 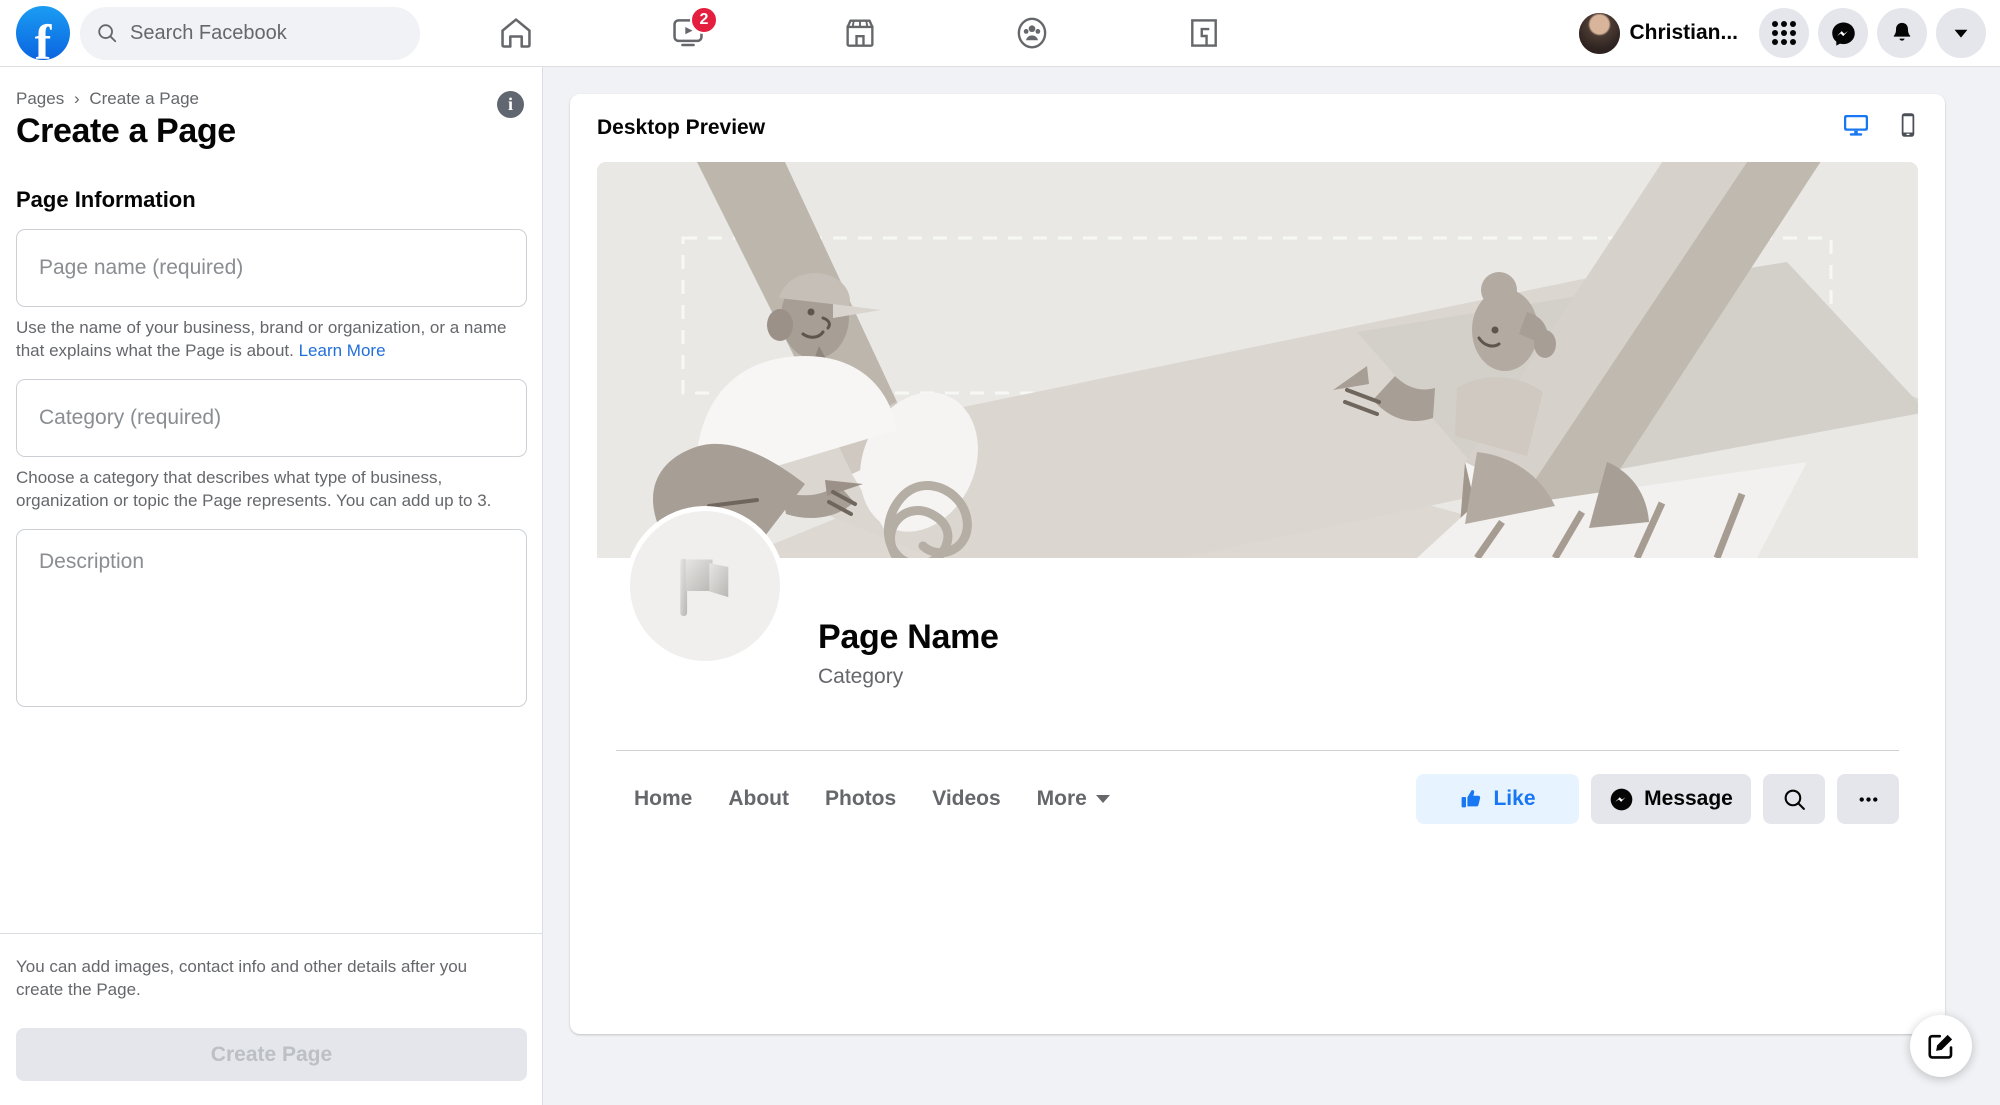 I want to click on home-icon, so click(x=516, y=33).